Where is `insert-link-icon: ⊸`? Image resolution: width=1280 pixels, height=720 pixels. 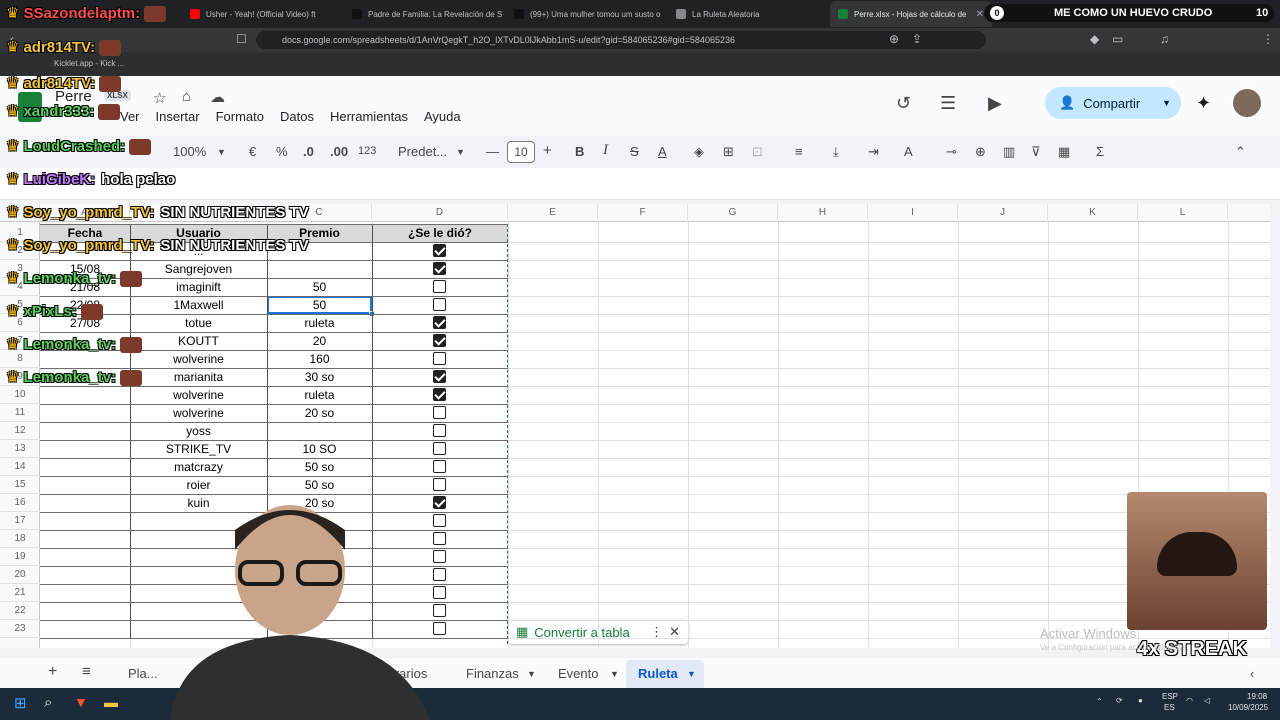
insert-link-icon: ⊸ is located at coordinates (951, 152).